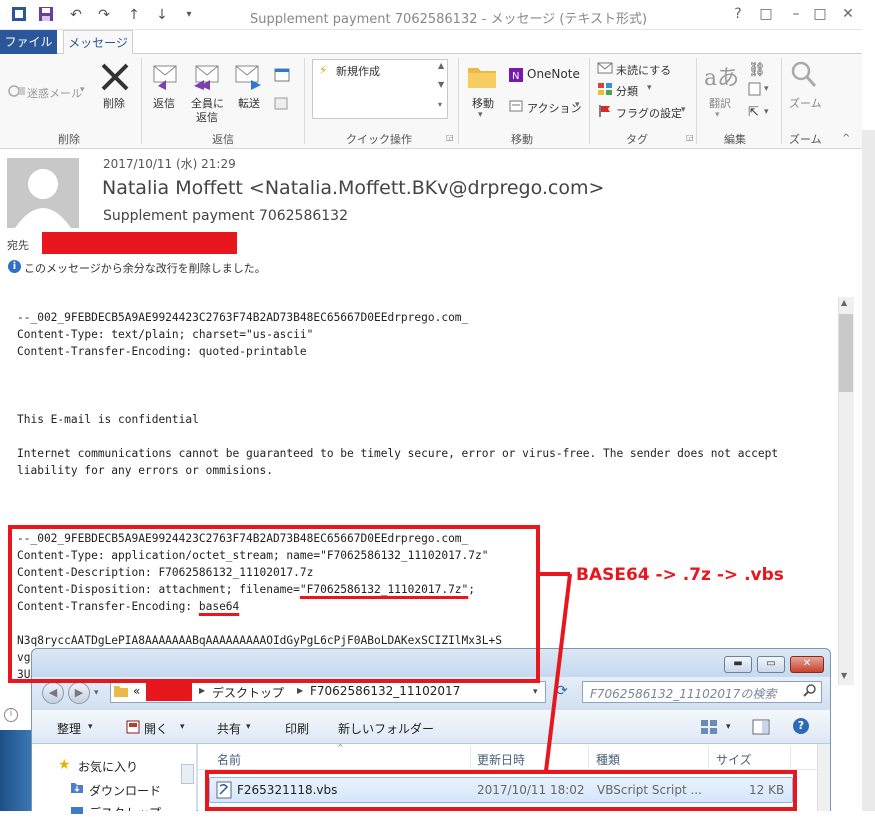  What do you see at coordinates (608, 759) in the screenshot?
I see `column-type: 種類` at bounding box center [608, 759].